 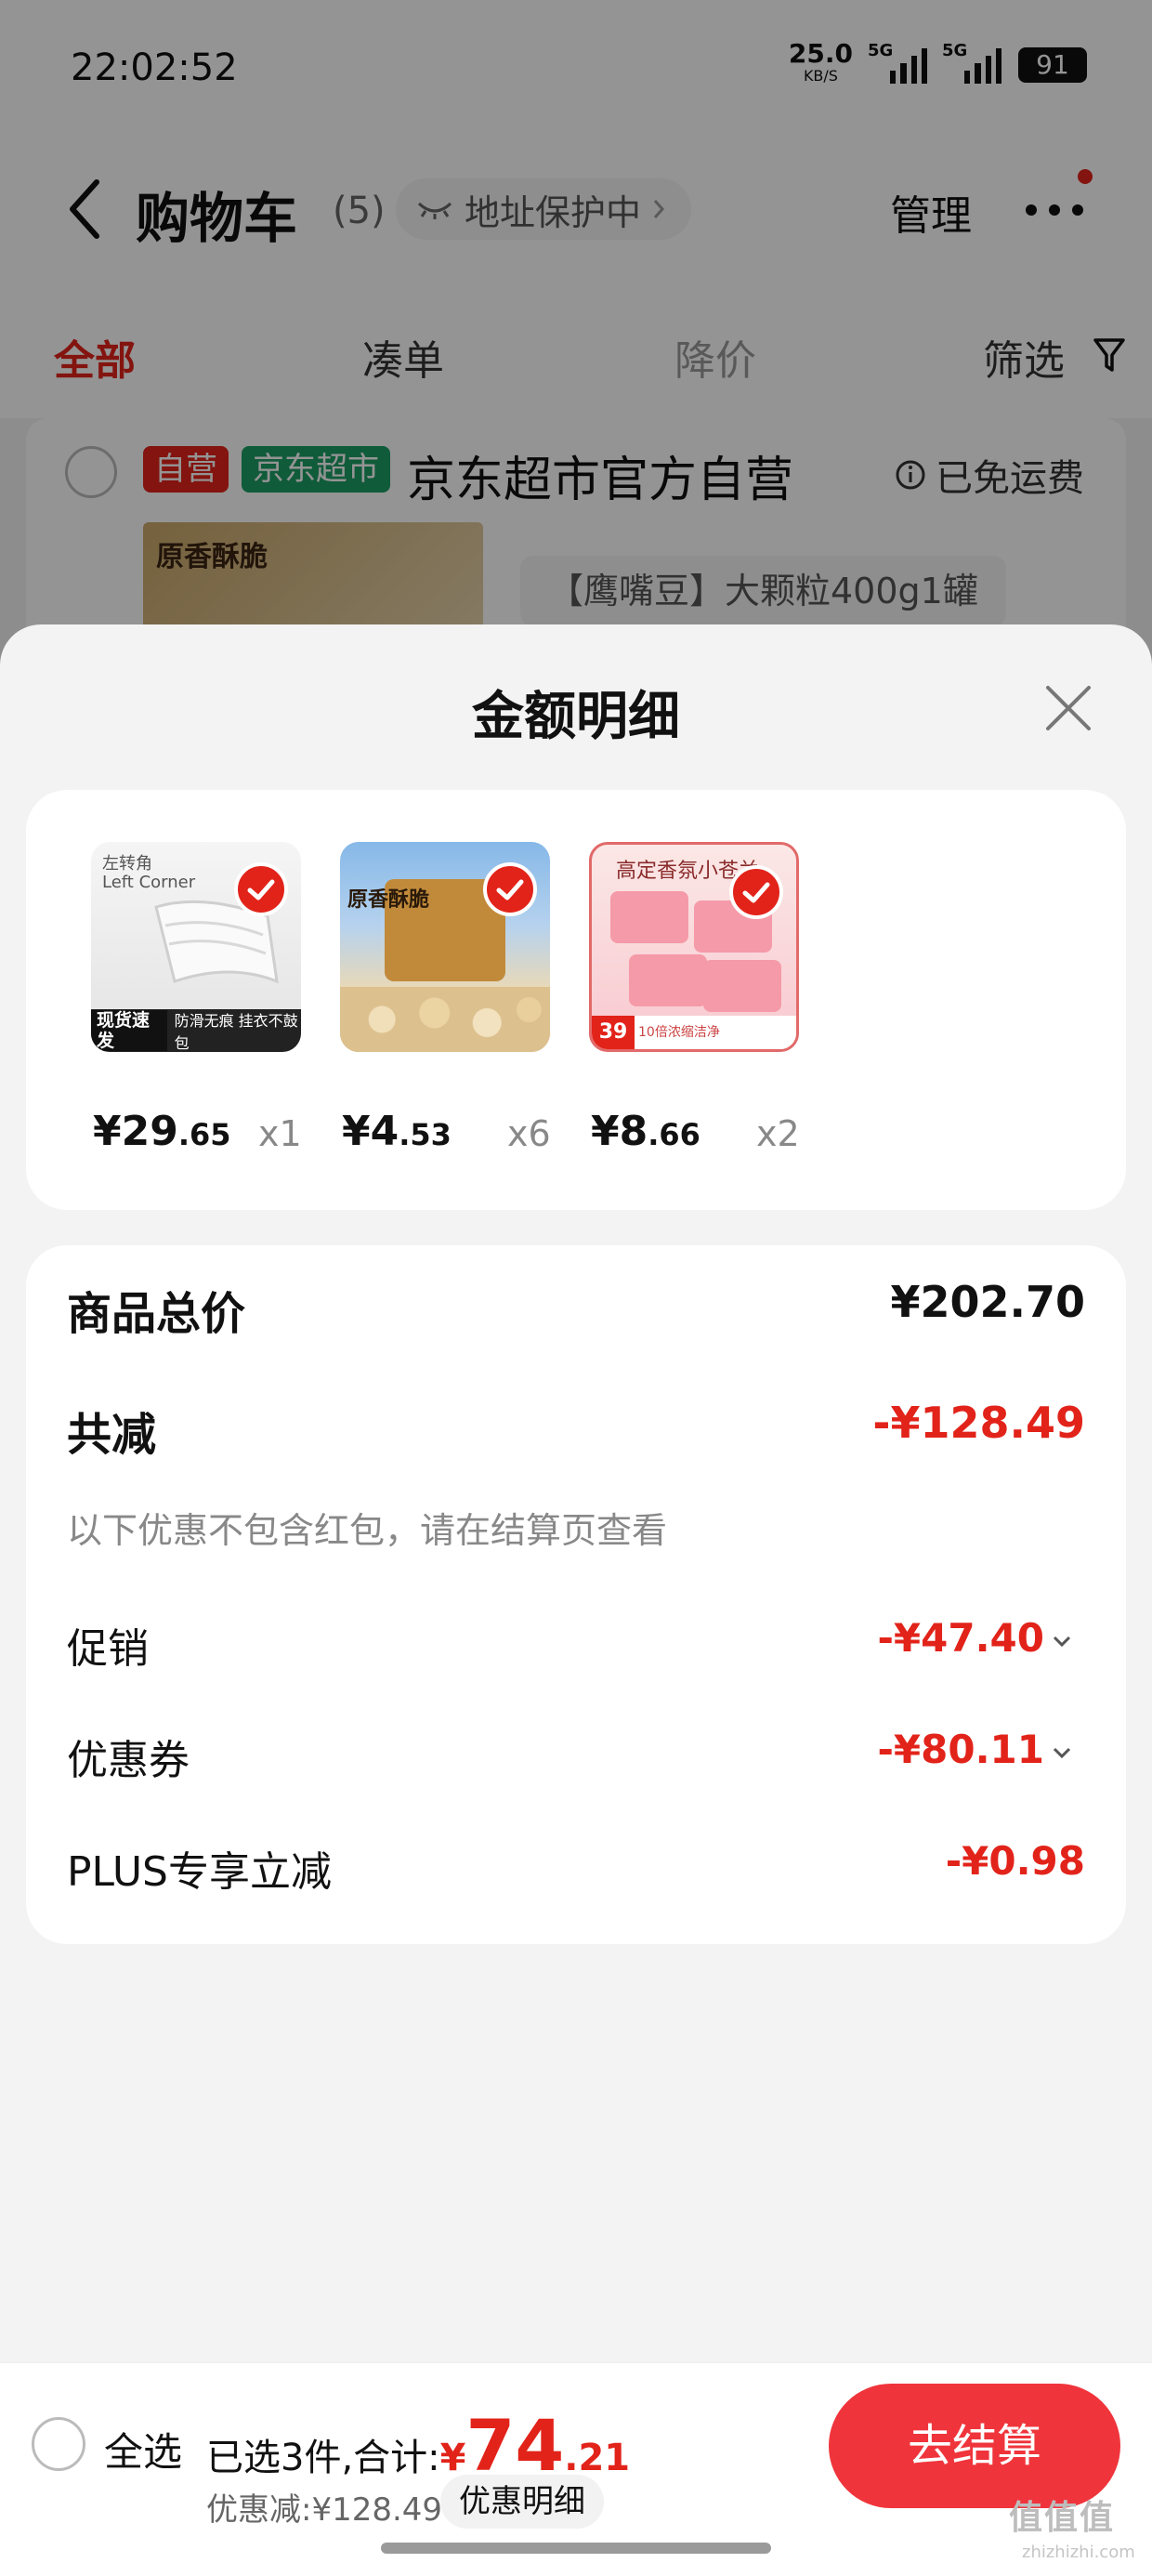 What do you see at coordinates (645, 1131) in the screenshot?
I see `item-price: ¥8.66` at bounding box center [645, 1131].